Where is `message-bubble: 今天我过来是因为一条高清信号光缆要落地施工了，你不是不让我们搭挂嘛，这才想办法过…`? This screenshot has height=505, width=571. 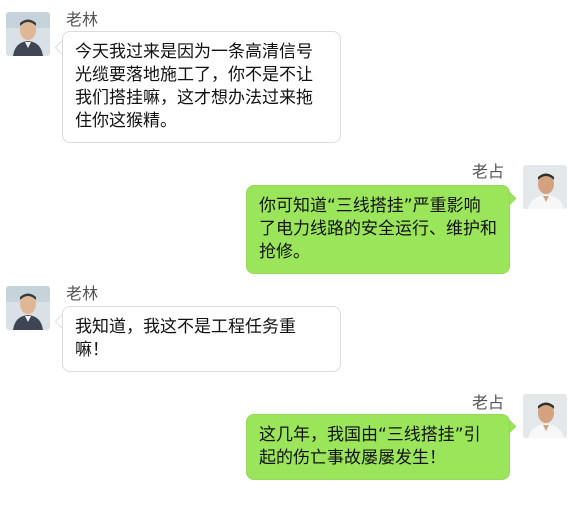 message-bubble: 今天我过来是因为一条高清信号光缆要落地施工了，你不是不让我们搭挂嘛，这才想办法过… is located at coordinates (201, 87).